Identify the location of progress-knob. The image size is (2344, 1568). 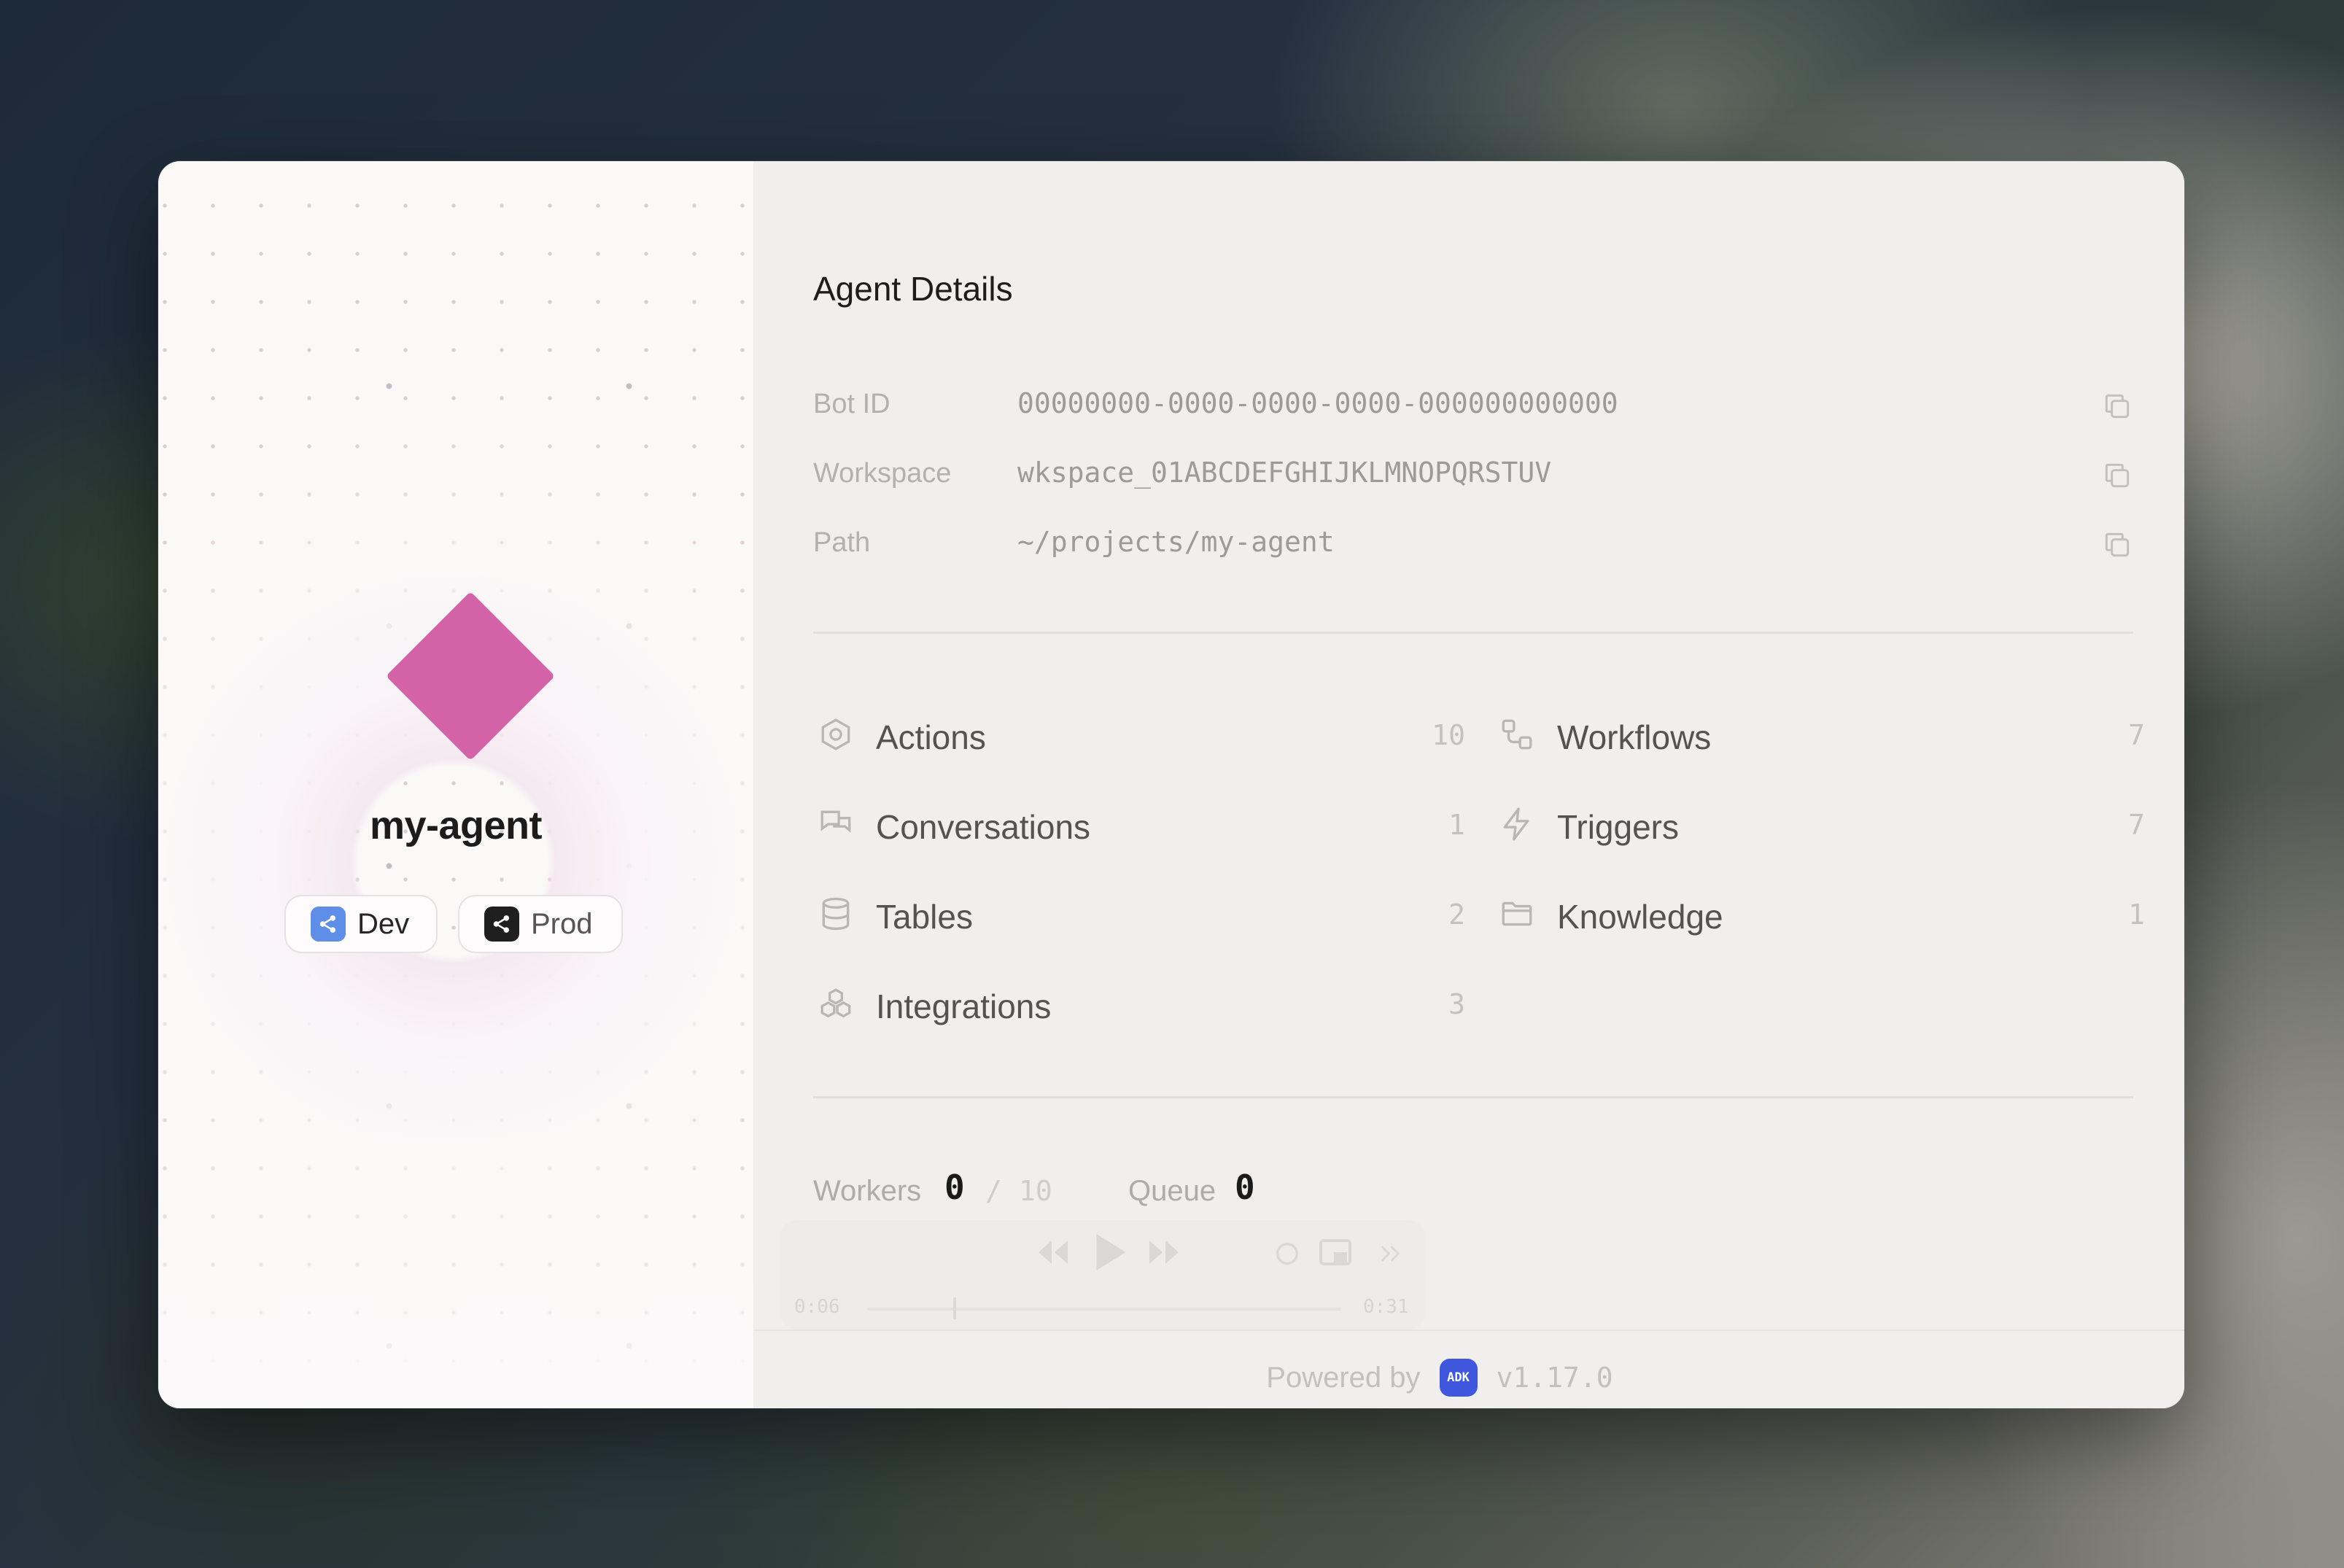
(954, 1308).